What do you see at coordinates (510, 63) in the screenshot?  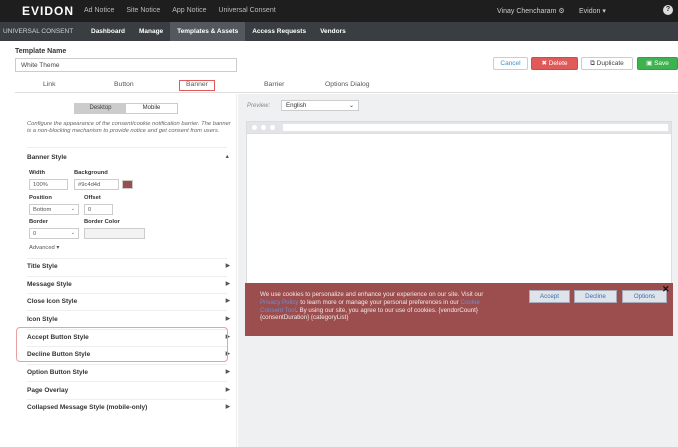 I see `cancel-button: Cancel` at bounding box center [510, 63].